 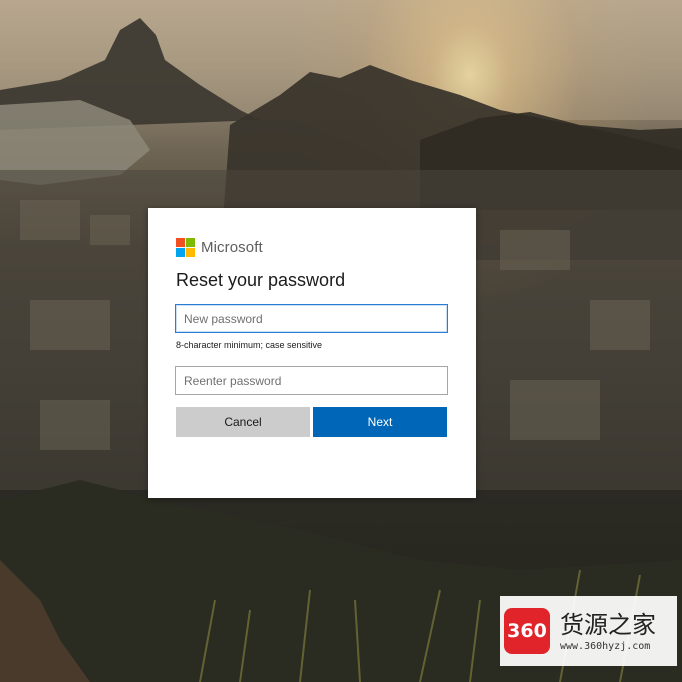 What do you see at coordinates (243, 422) in the screenshot?
I see `cancel-button: Cancel` at bounding box center [243, 422].